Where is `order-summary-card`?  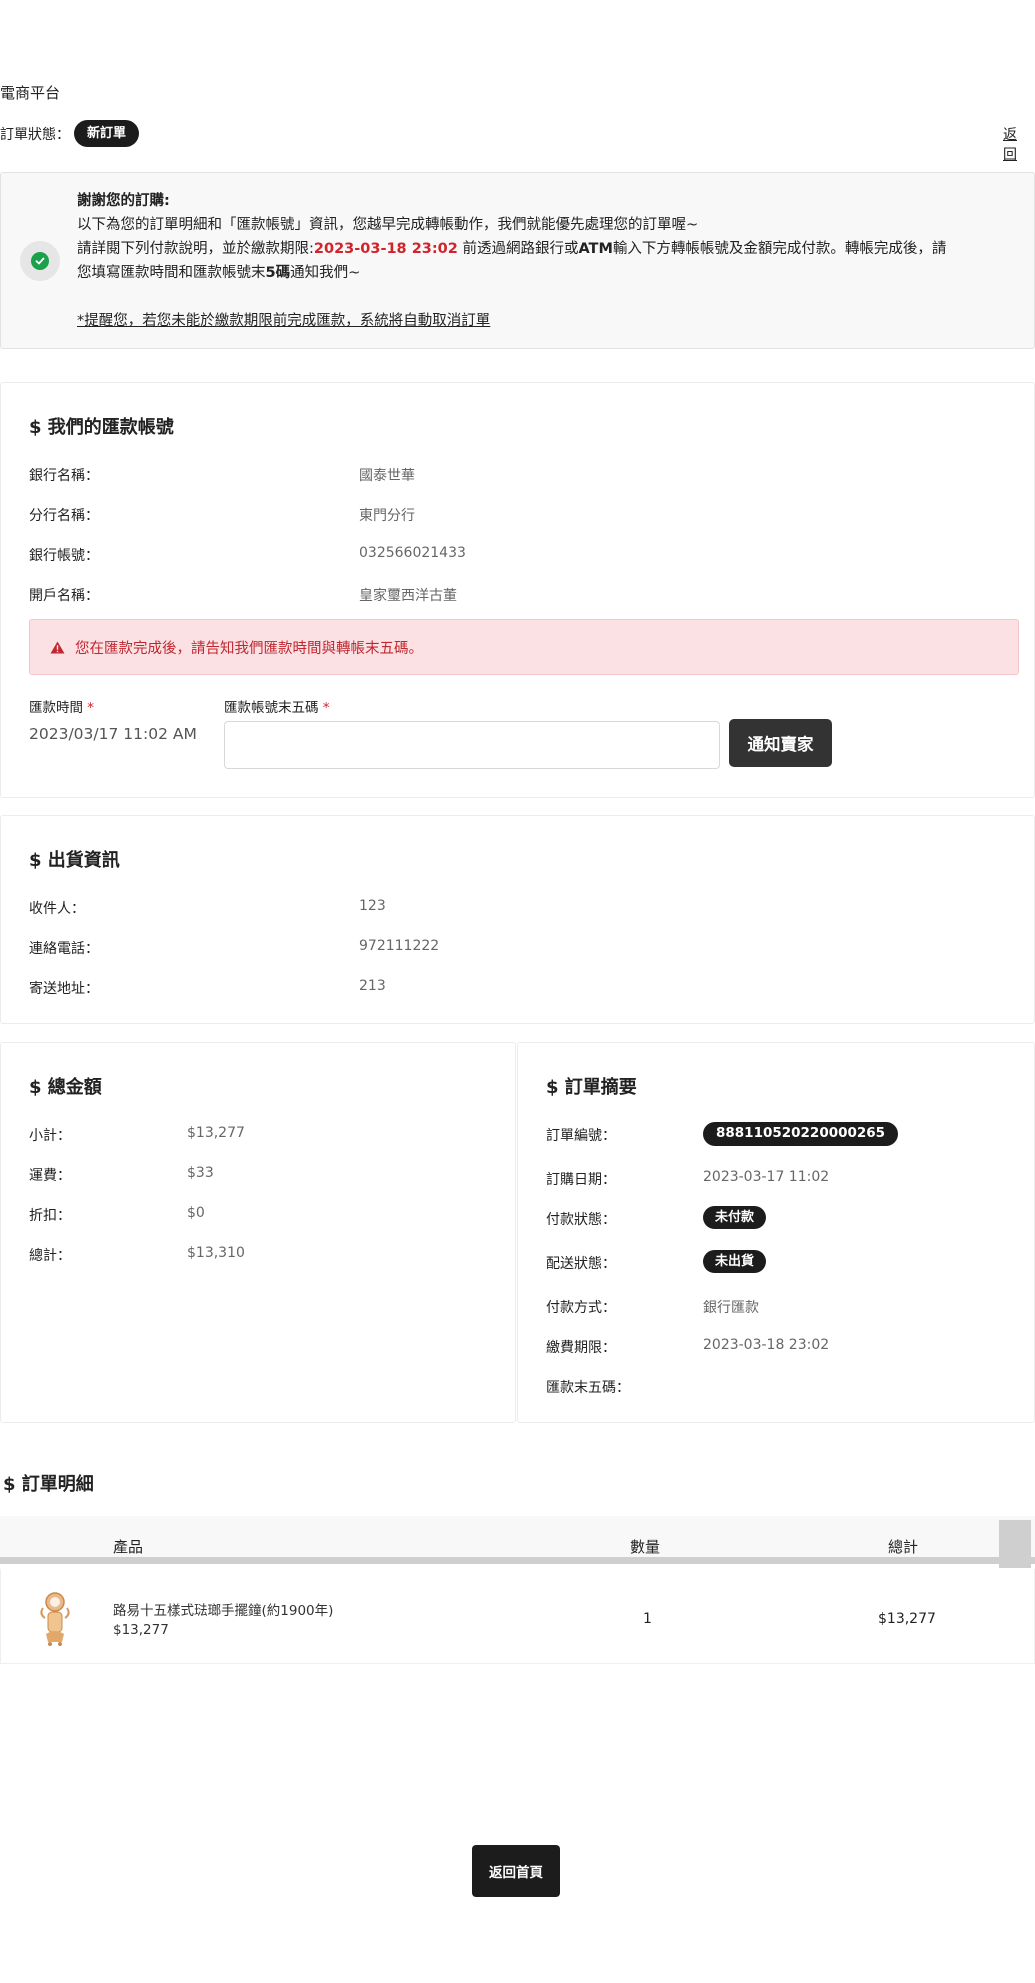
order-summary-card is located at coordinates (776, 1232).